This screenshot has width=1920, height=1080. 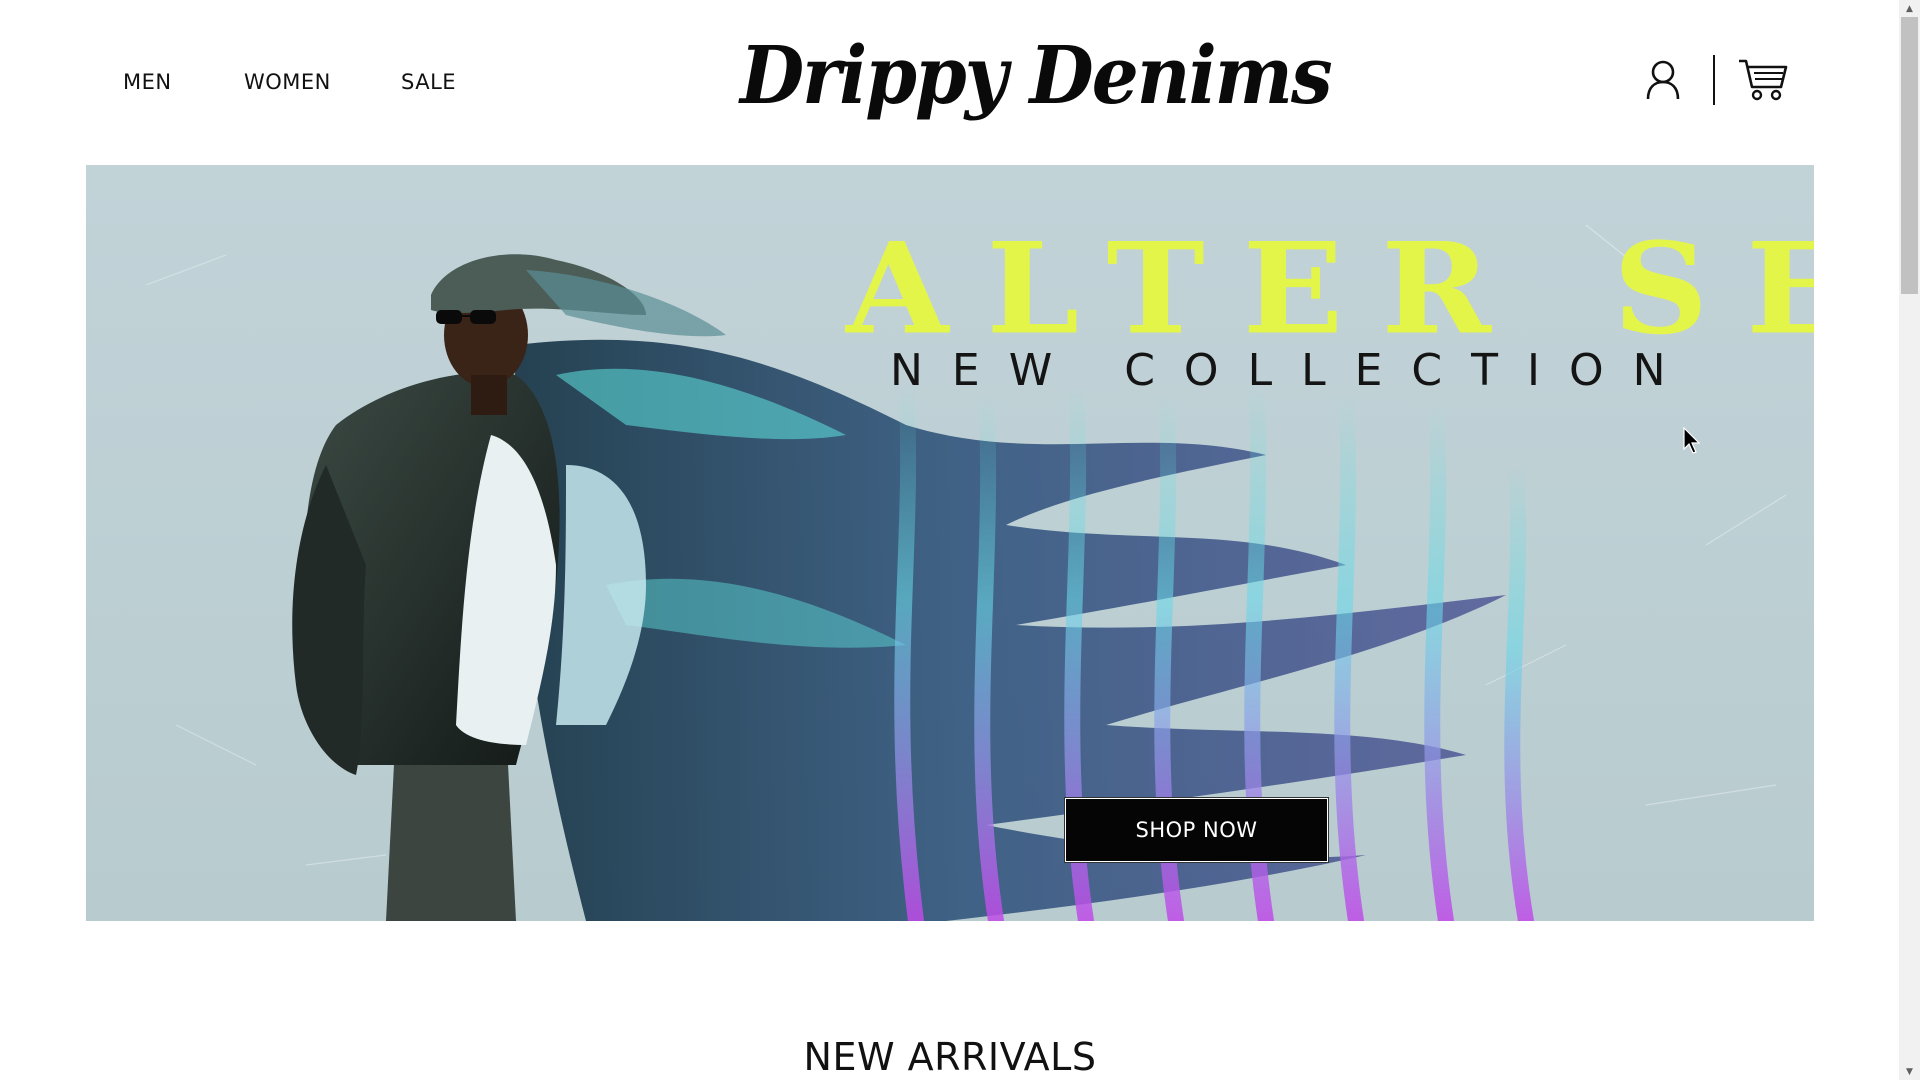 What do you see at coordinates (428, 82) in the screenshot?
I see `nav-link-sale: SALE` at bounding box center [428, 82].